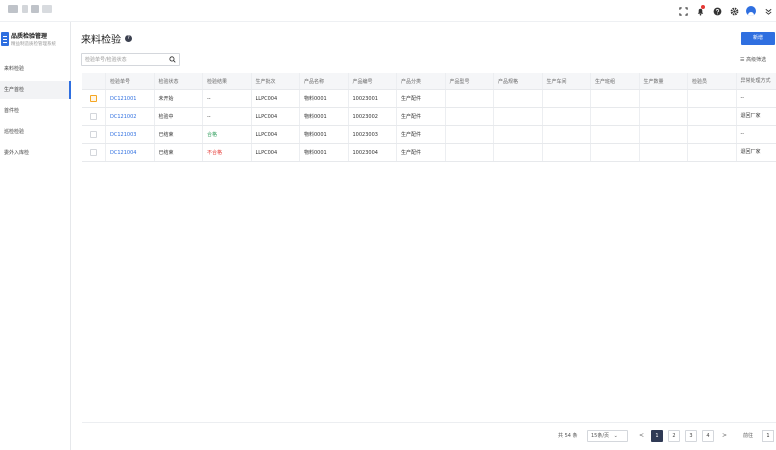  I want to click on table-header-cell: 生产批次, so click(276, 81).